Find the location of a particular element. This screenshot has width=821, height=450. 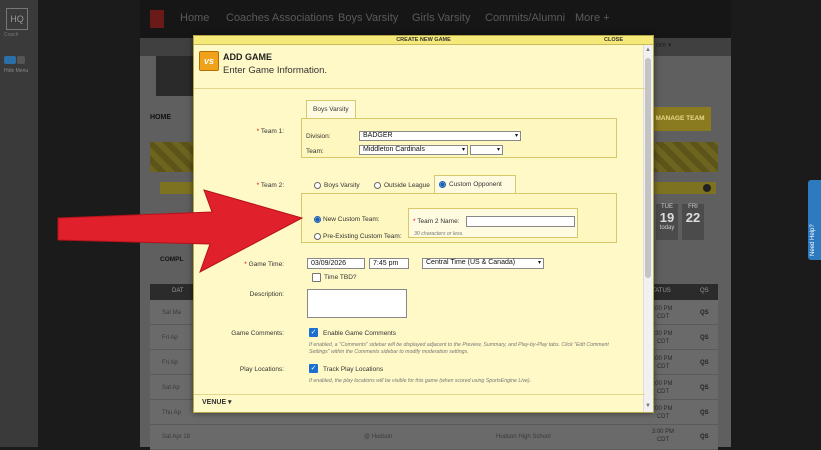

annotation-arrow-icon is located at coordinates (180, 231).